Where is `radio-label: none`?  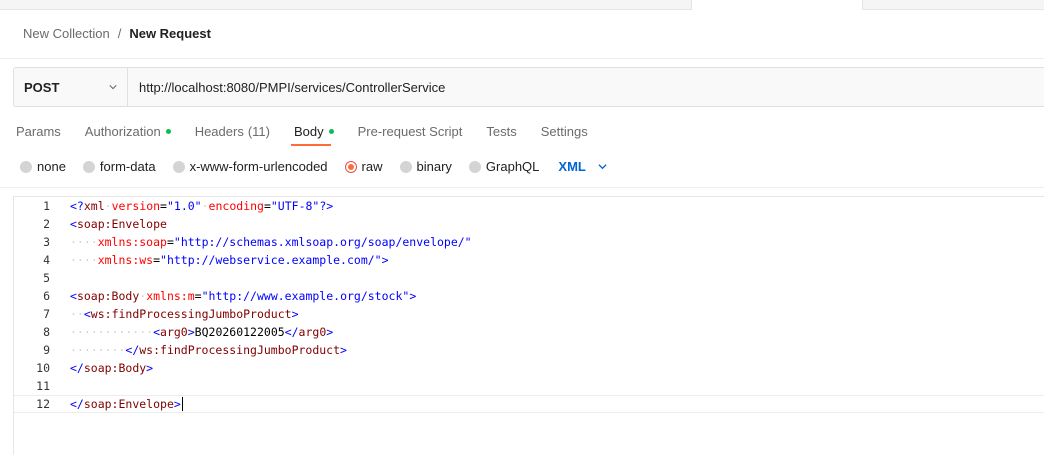 radio-label: none is located at coordinates (51, 166).